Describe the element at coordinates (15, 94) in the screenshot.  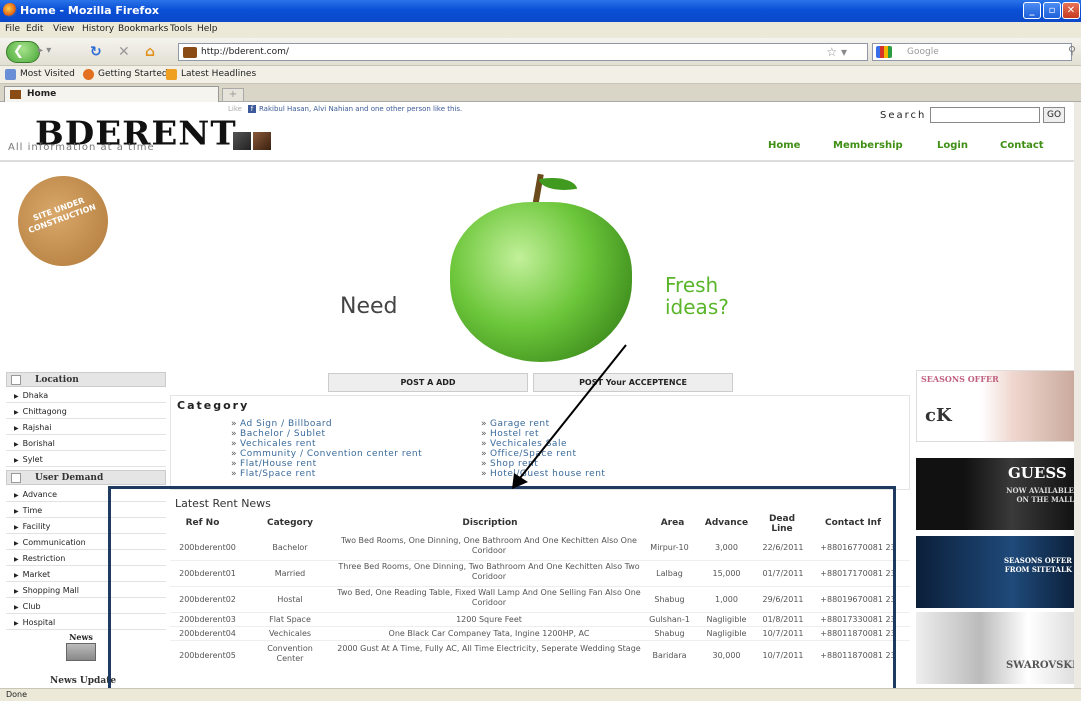
I see `tab-favicon-icon` at that location.